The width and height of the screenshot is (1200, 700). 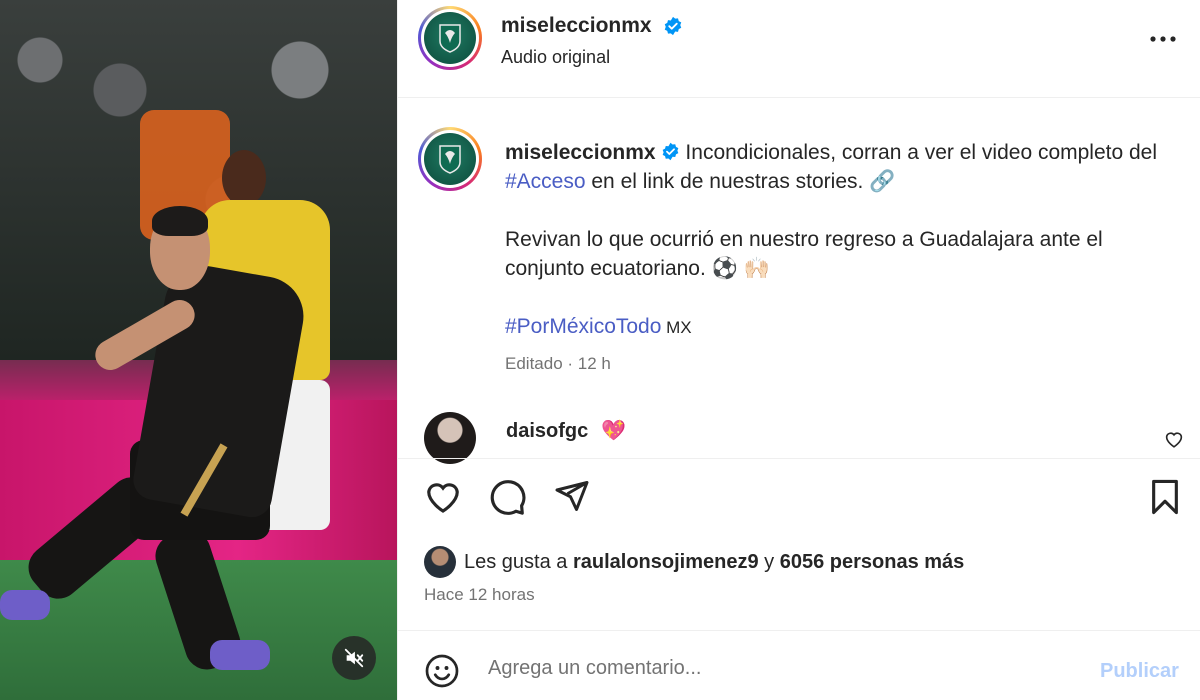 What do you see at coordinates (666, 562) in the screenshot?
I see `liker-username: raulalonsojimenez9` at bounding box center [666, 562].